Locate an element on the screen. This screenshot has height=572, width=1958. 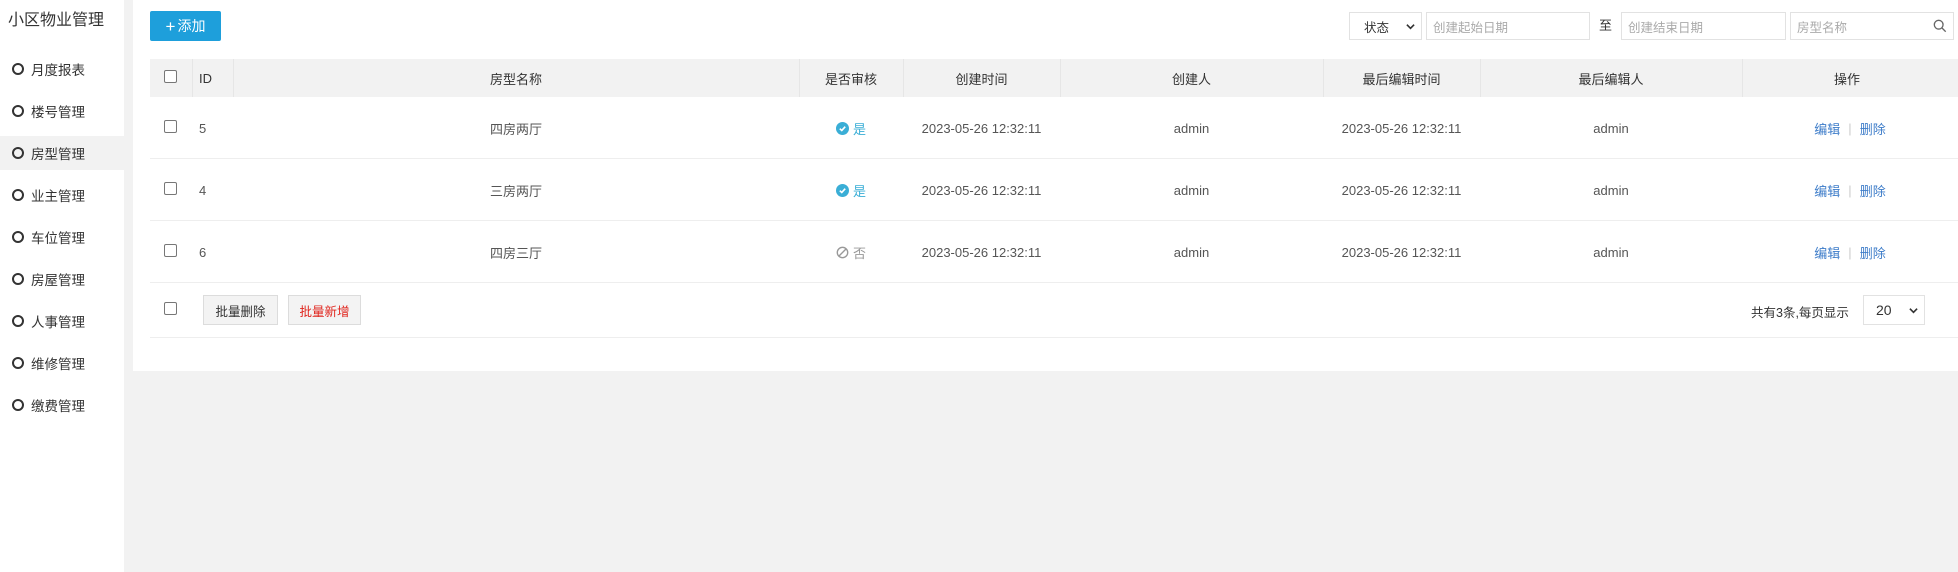
sidebar-item-house: 房屋管理 is located at coordinates (62, 279).